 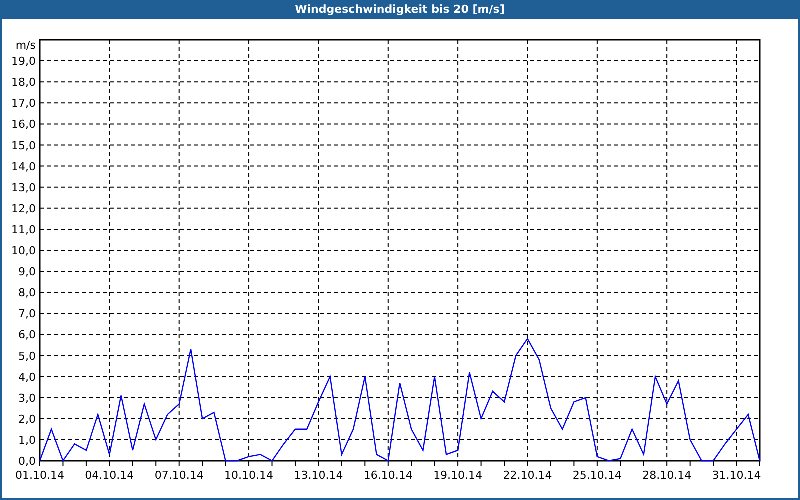 I want to click on x-tick-label: 16.10.14, so click(x=388, y=475).